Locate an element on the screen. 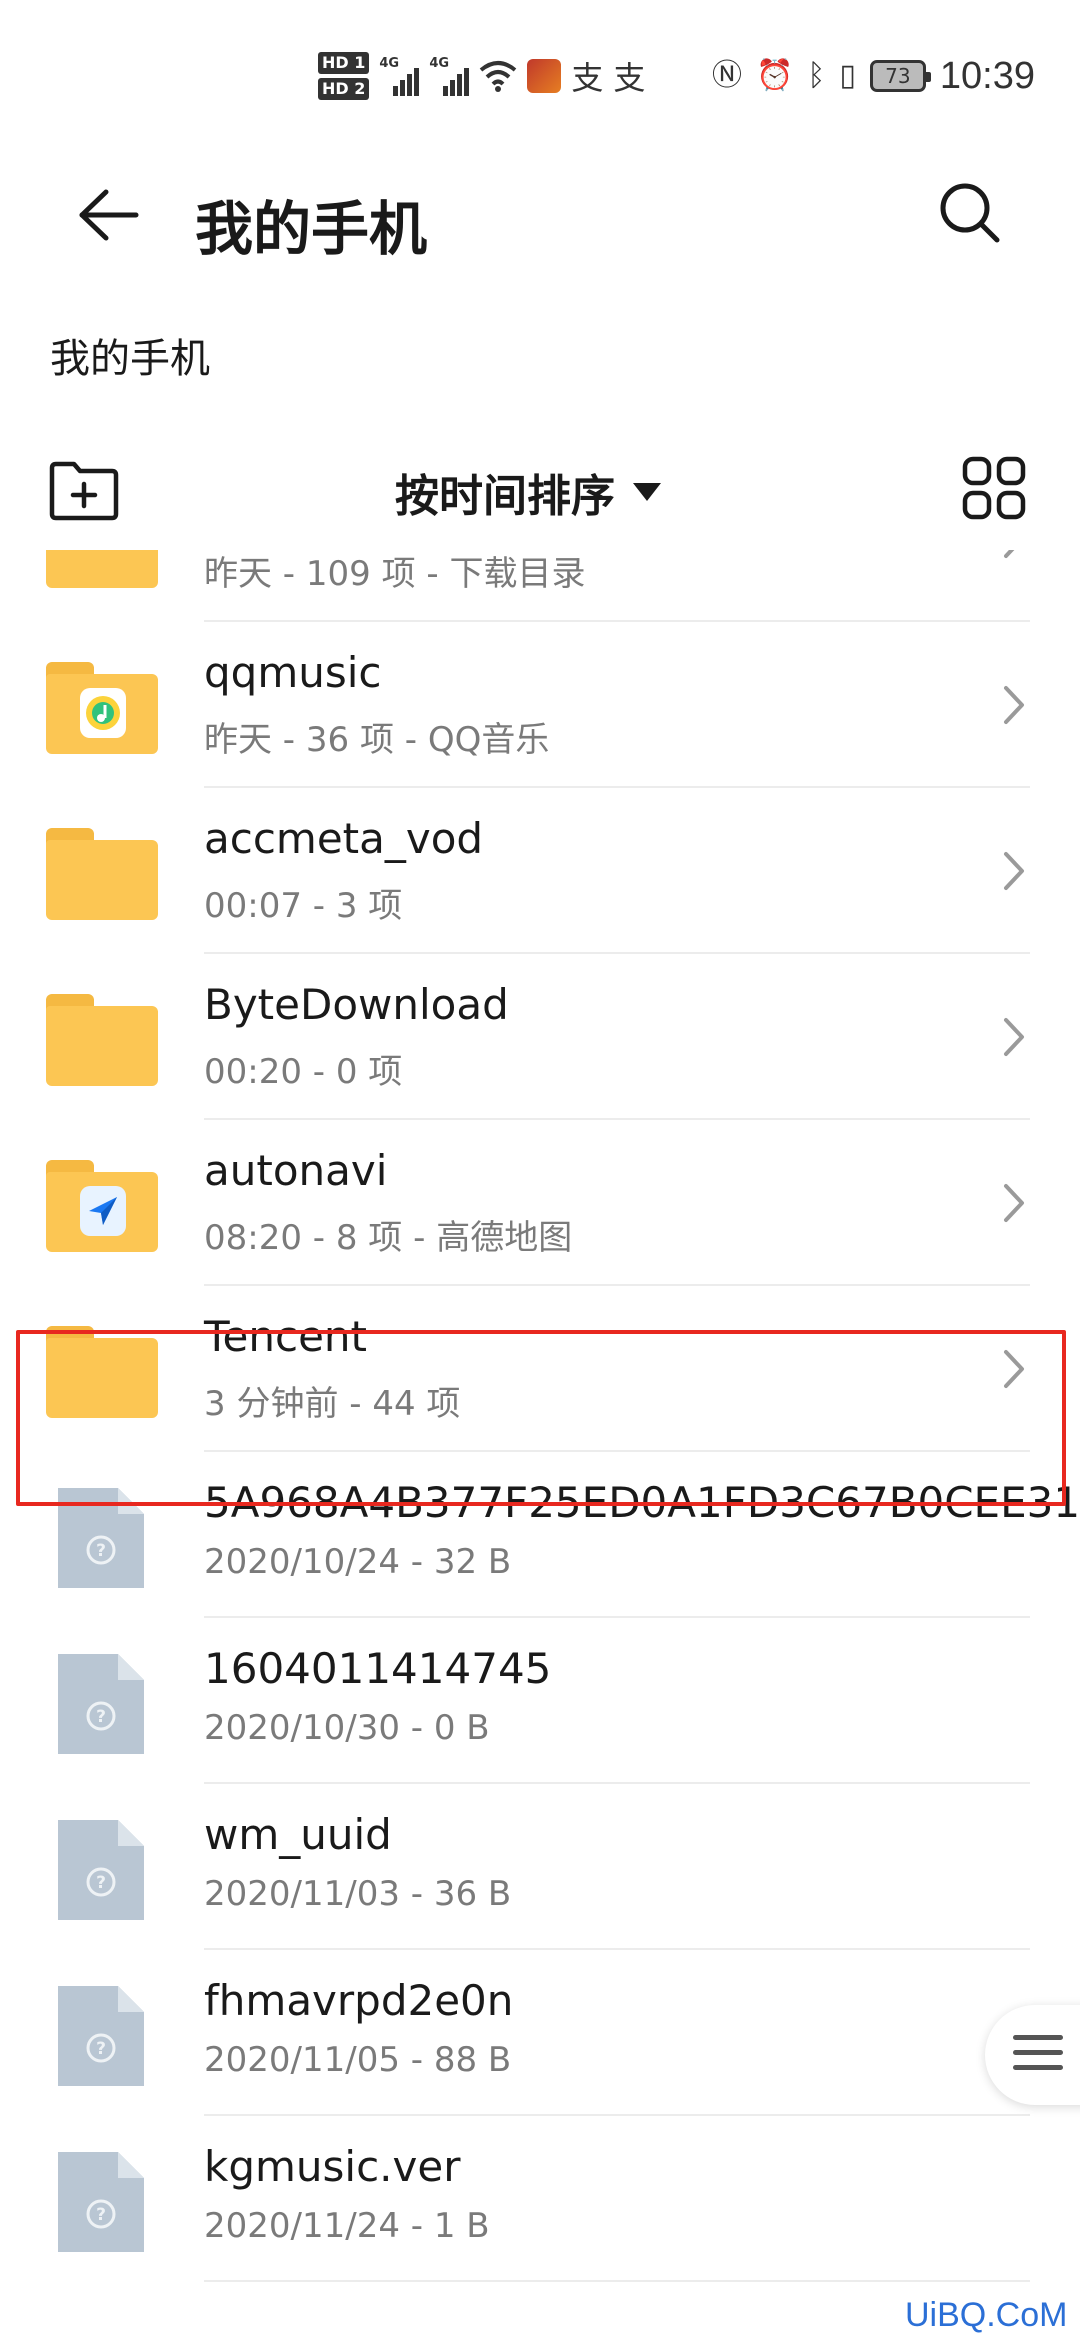 The height and width of the screenshot is (2340, 1080). signal-1-icon: 4G is located at coordinates (399, 76).